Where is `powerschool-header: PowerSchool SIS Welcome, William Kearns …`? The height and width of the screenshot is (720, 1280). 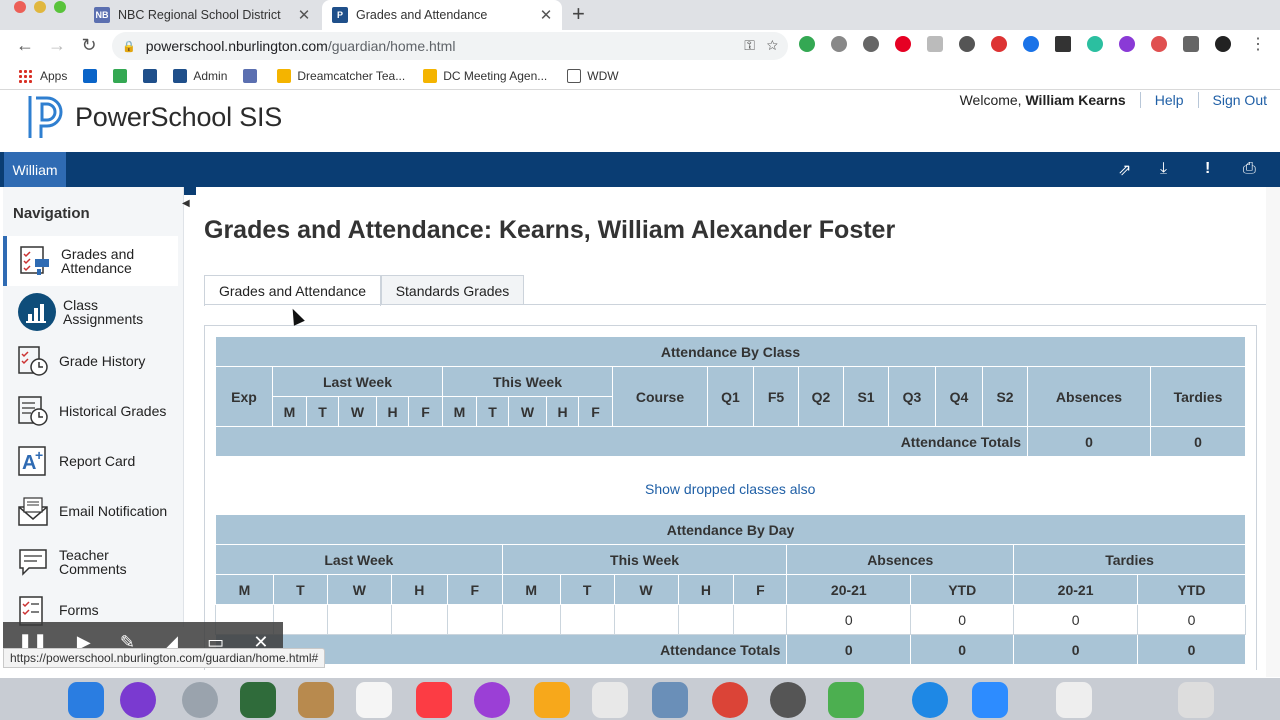
powerschool-header: PowerSchool SIS Welcome, William Kearns … is located at coordinates (640, 121).